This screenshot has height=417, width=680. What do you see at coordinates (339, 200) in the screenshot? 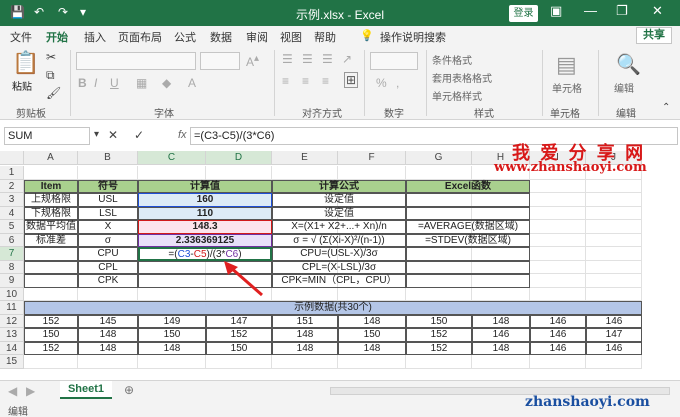
I see `table-cell-formula: 设定值` at bounding box center [339, 200].